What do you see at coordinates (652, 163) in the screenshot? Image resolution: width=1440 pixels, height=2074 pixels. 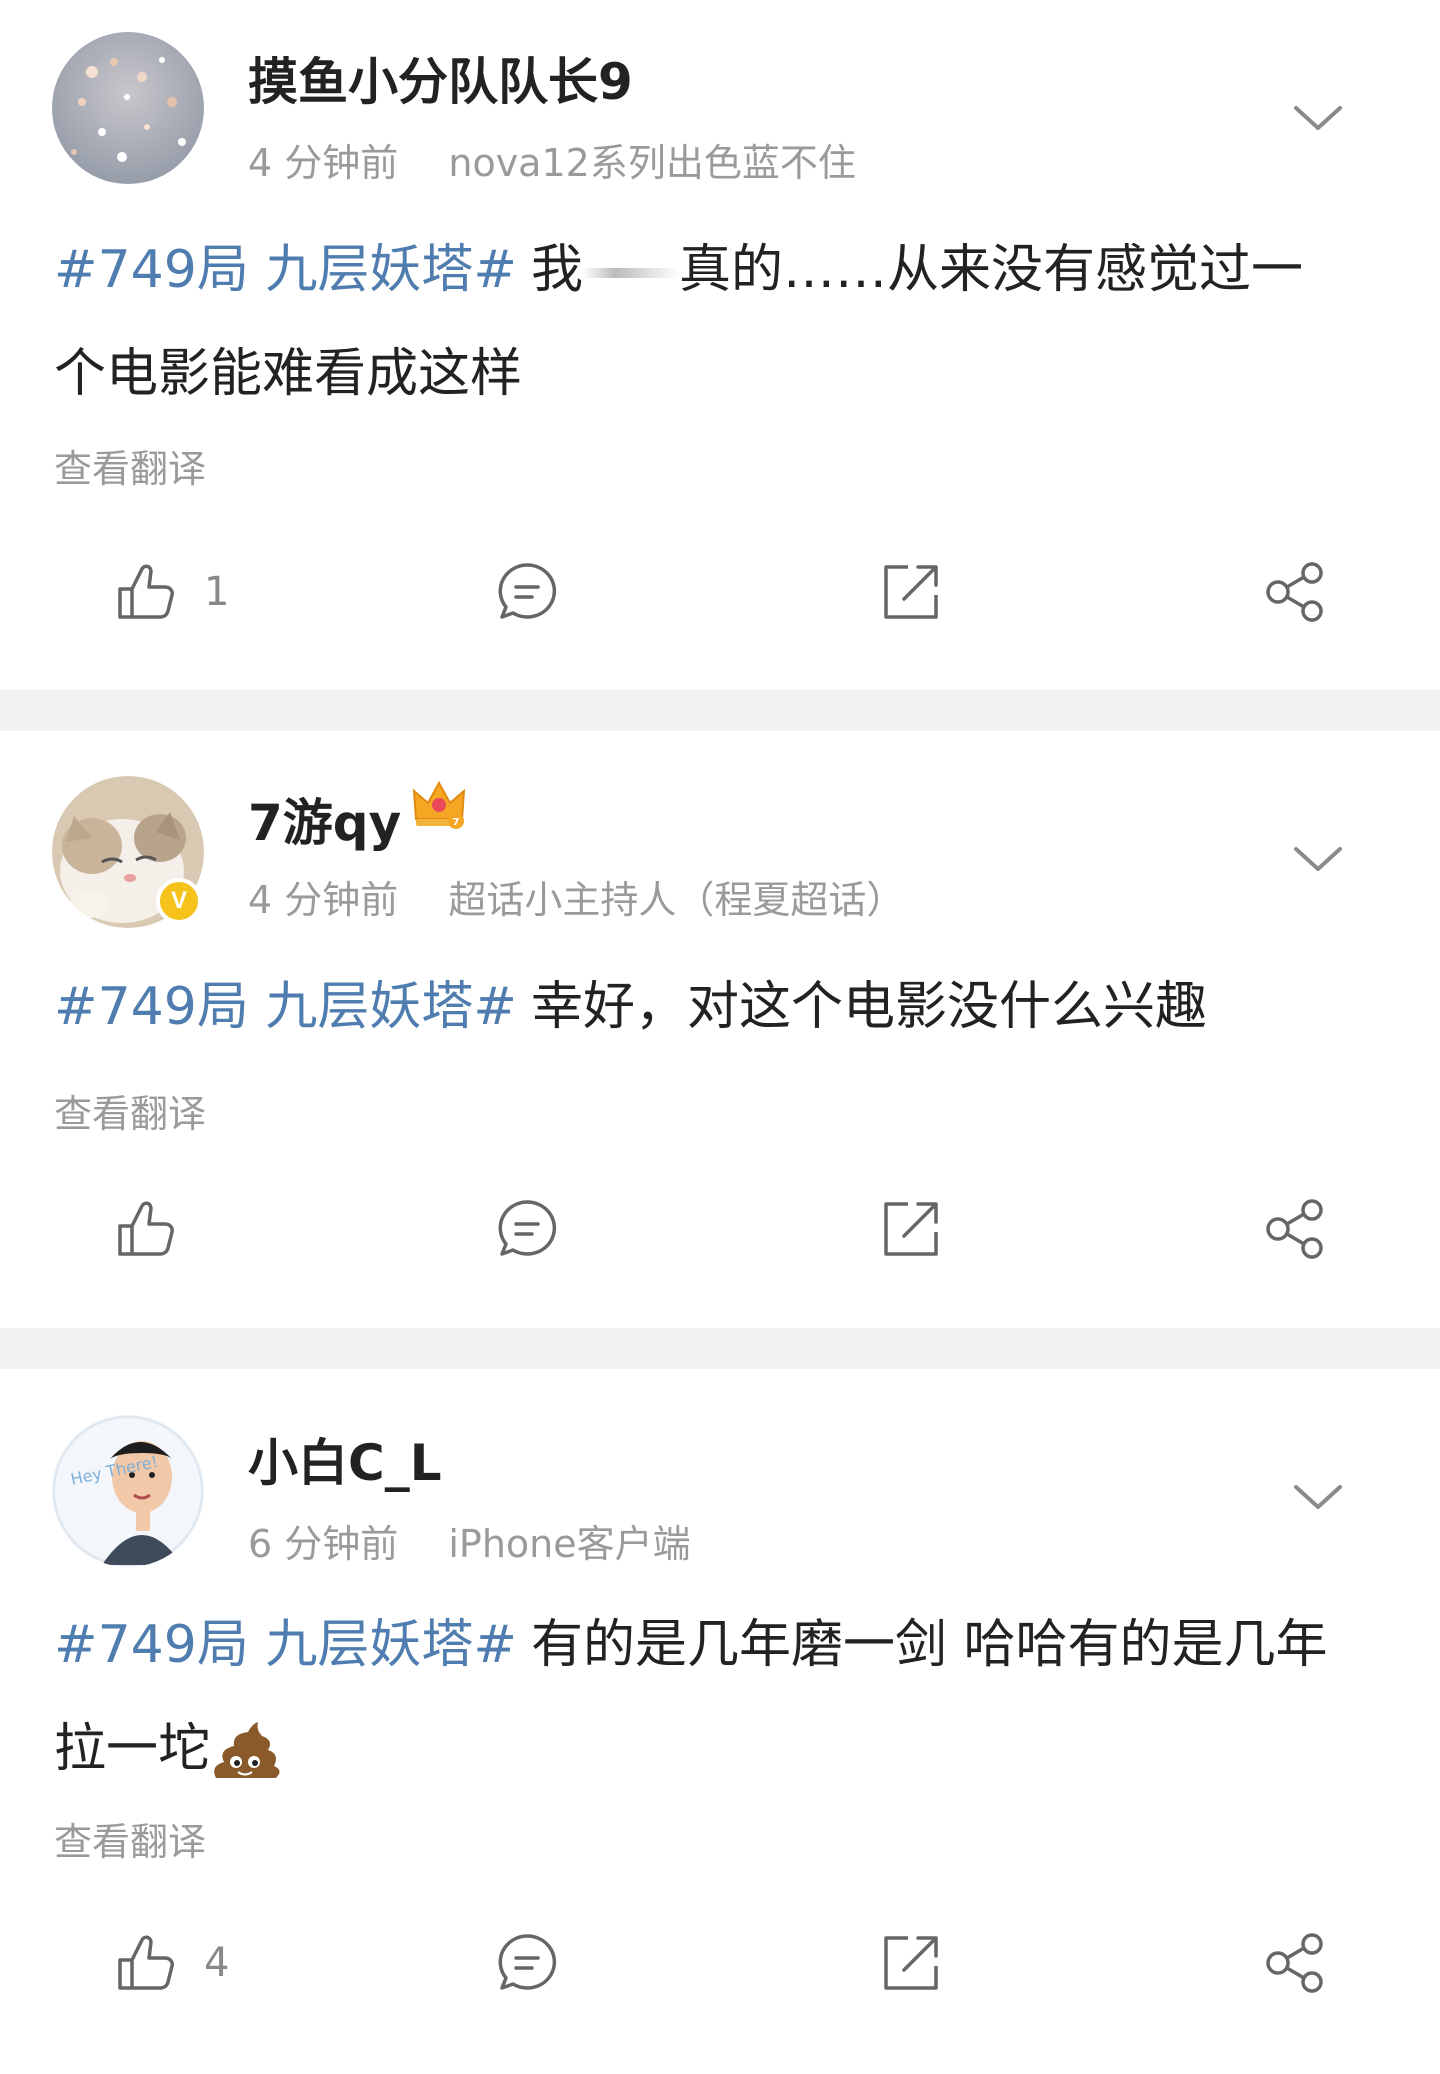 I see `post-source: nova12系列出色蓝不住` at bounding box center [652, 163].